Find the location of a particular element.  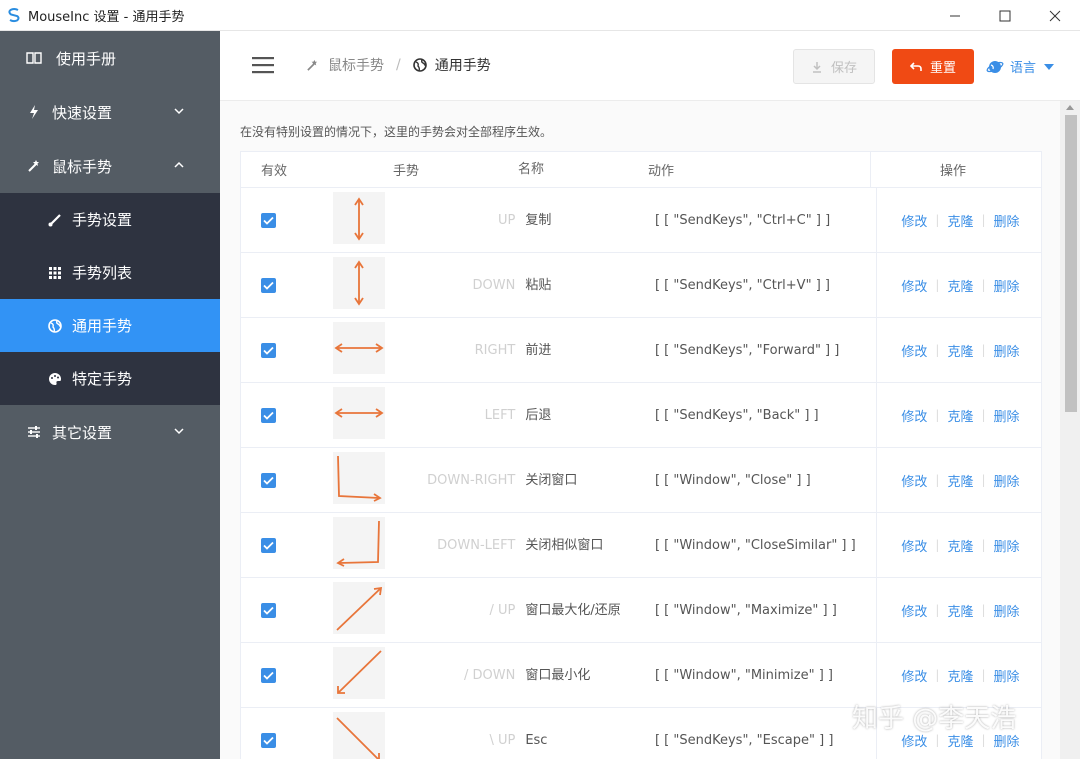

minimize-button is located at coordinates (955, 15).